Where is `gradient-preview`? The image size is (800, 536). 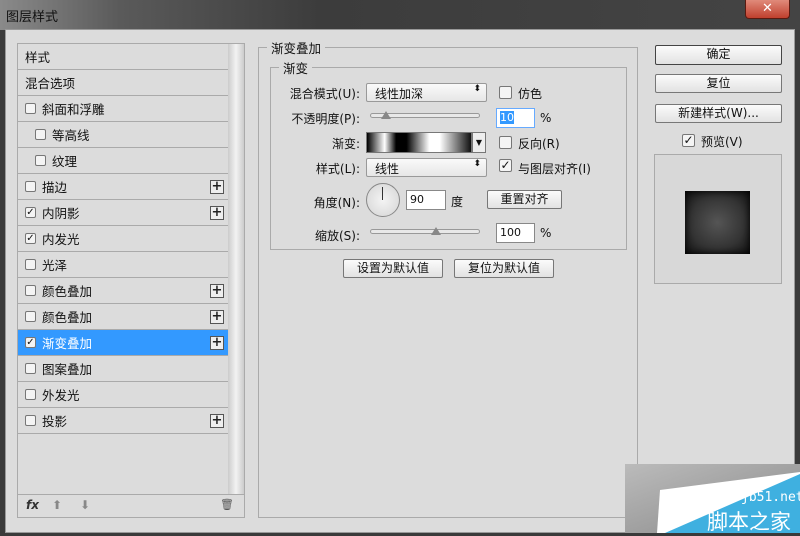 gradient-preview is located at coordinates (419, 142).